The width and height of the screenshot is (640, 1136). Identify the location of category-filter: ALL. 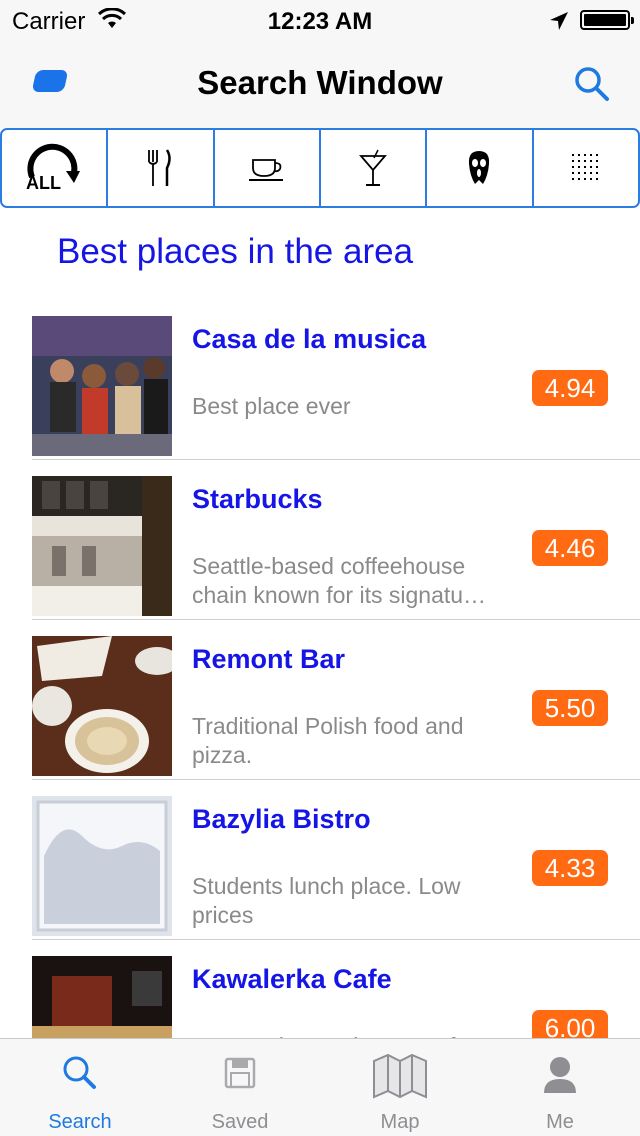
(320, 168).